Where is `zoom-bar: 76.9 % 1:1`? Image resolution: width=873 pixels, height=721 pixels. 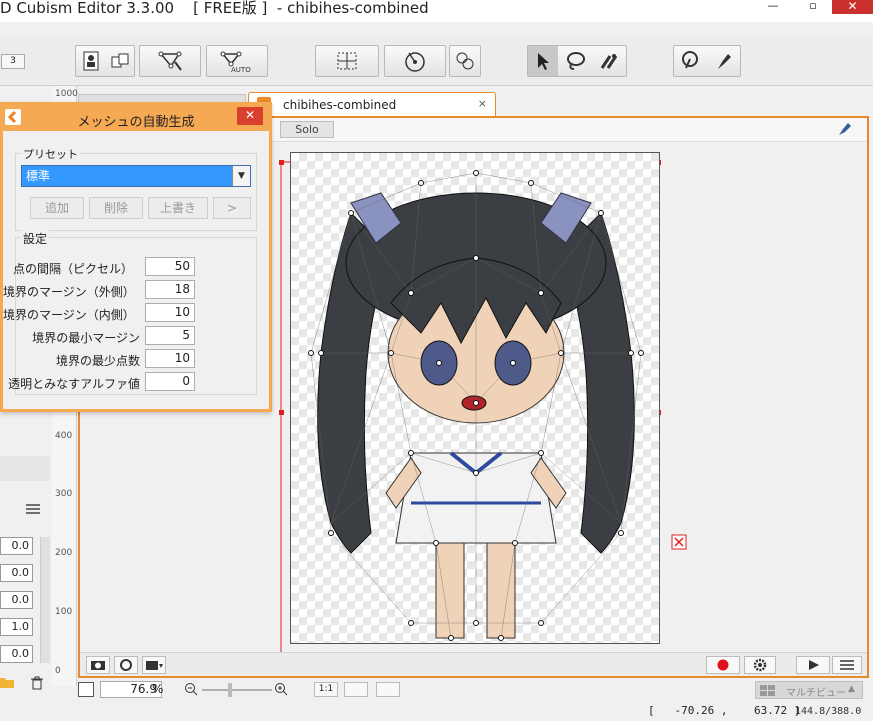 zoom-bar: 76.9 % 1:1 is located at coordinates (475, 690).